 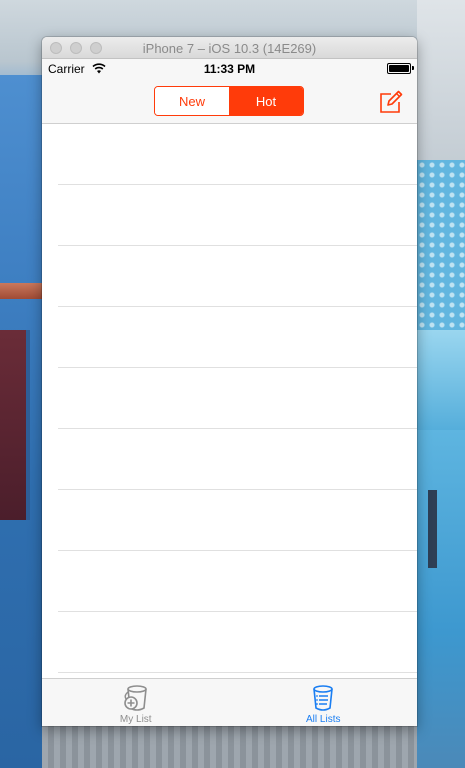 I want to click on wallpaper-right-wall-top, so click(x=441, y=80).